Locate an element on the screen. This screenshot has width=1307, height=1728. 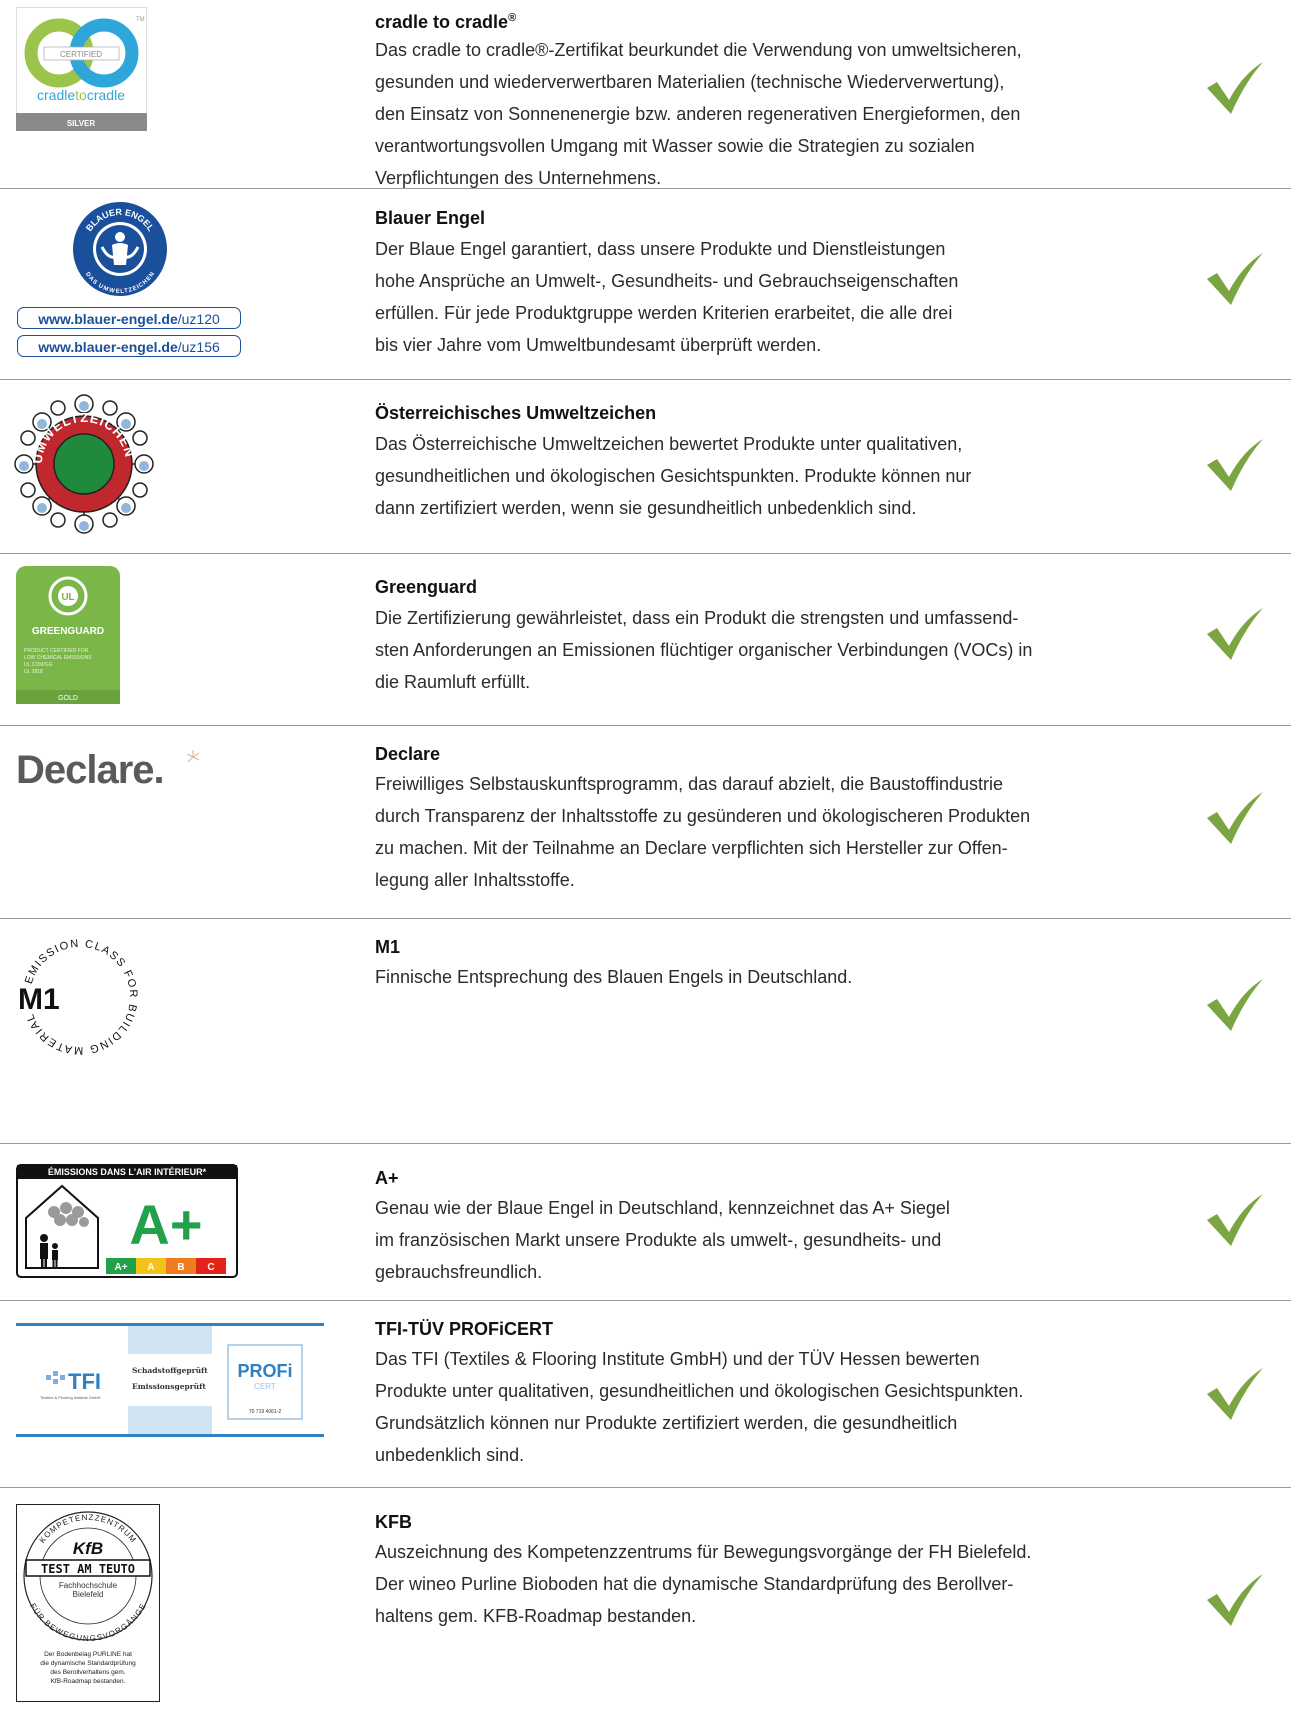
kfb-band: TEST AM TEUTO is located at coordinates (88, 1569).